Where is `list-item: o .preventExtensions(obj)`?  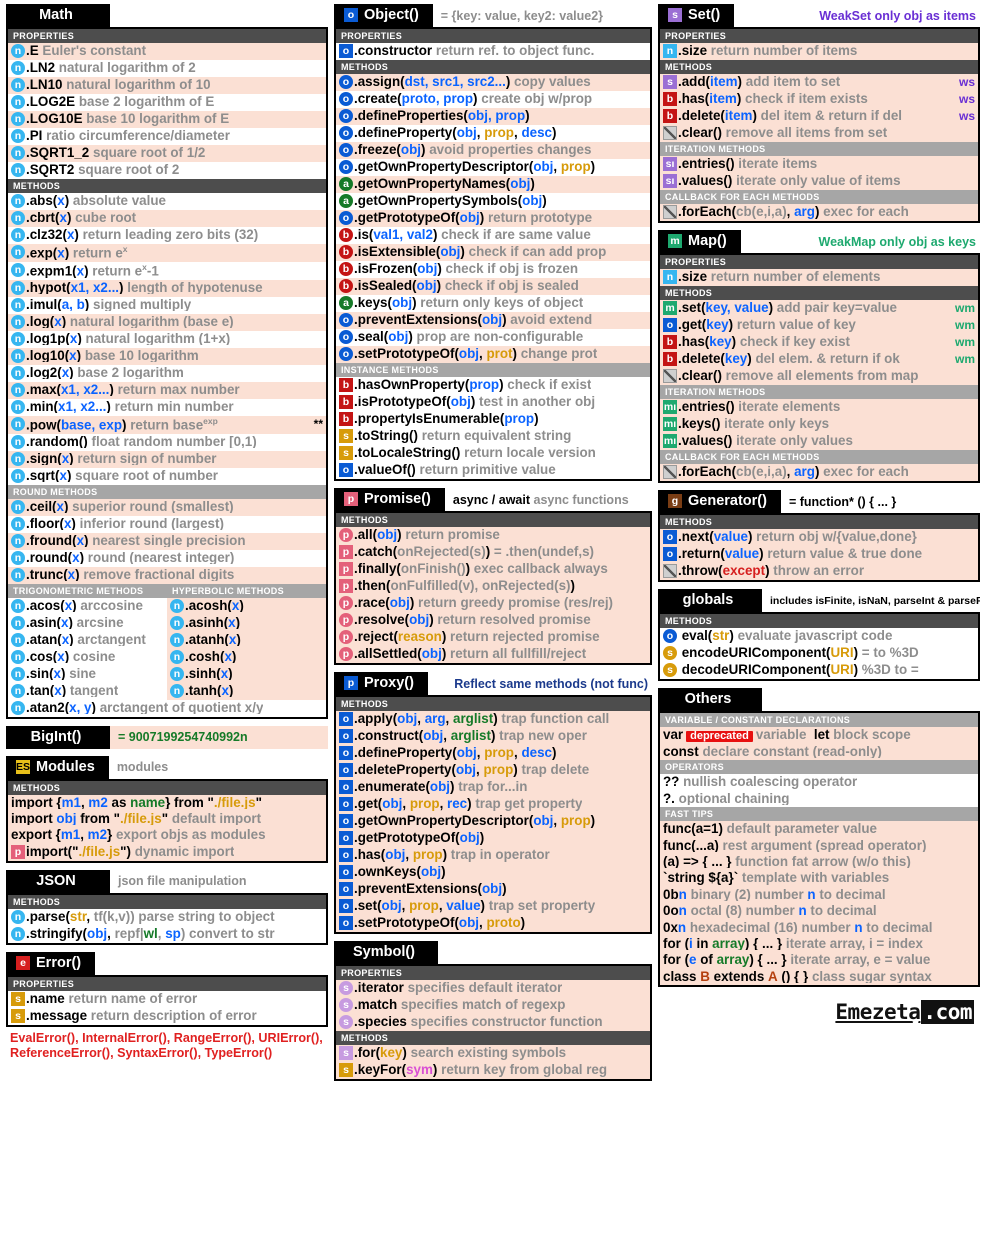
list-item: o .preventExtensions(obj) is located at coordinates (493, 889).